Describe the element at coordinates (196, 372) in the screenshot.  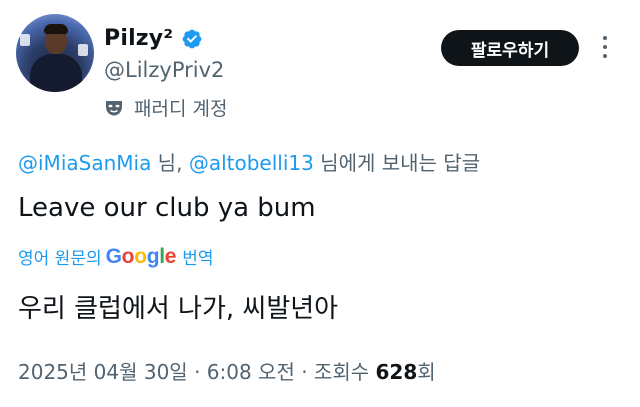
I see `timestamp: 2025년 04월 30일 · 6:08 오전 · 조회수` at that location.